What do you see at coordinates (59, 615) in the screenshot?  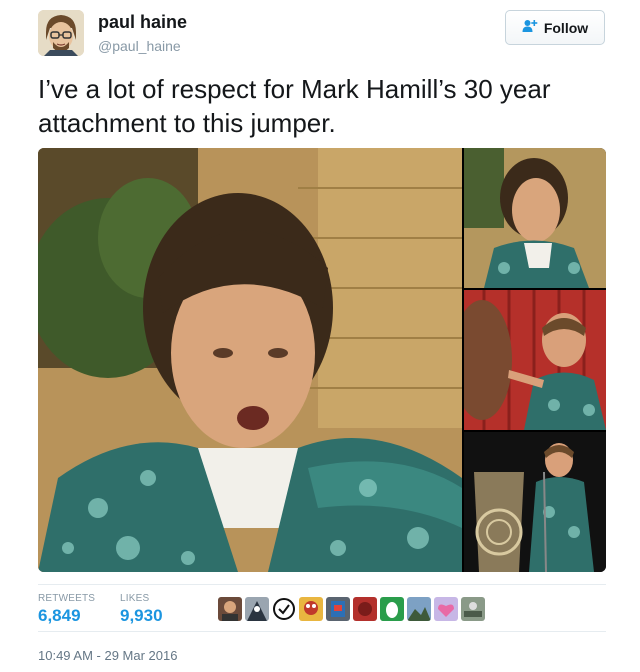 I see `retweets-count: 6,849` at bounding box center [59, 615].